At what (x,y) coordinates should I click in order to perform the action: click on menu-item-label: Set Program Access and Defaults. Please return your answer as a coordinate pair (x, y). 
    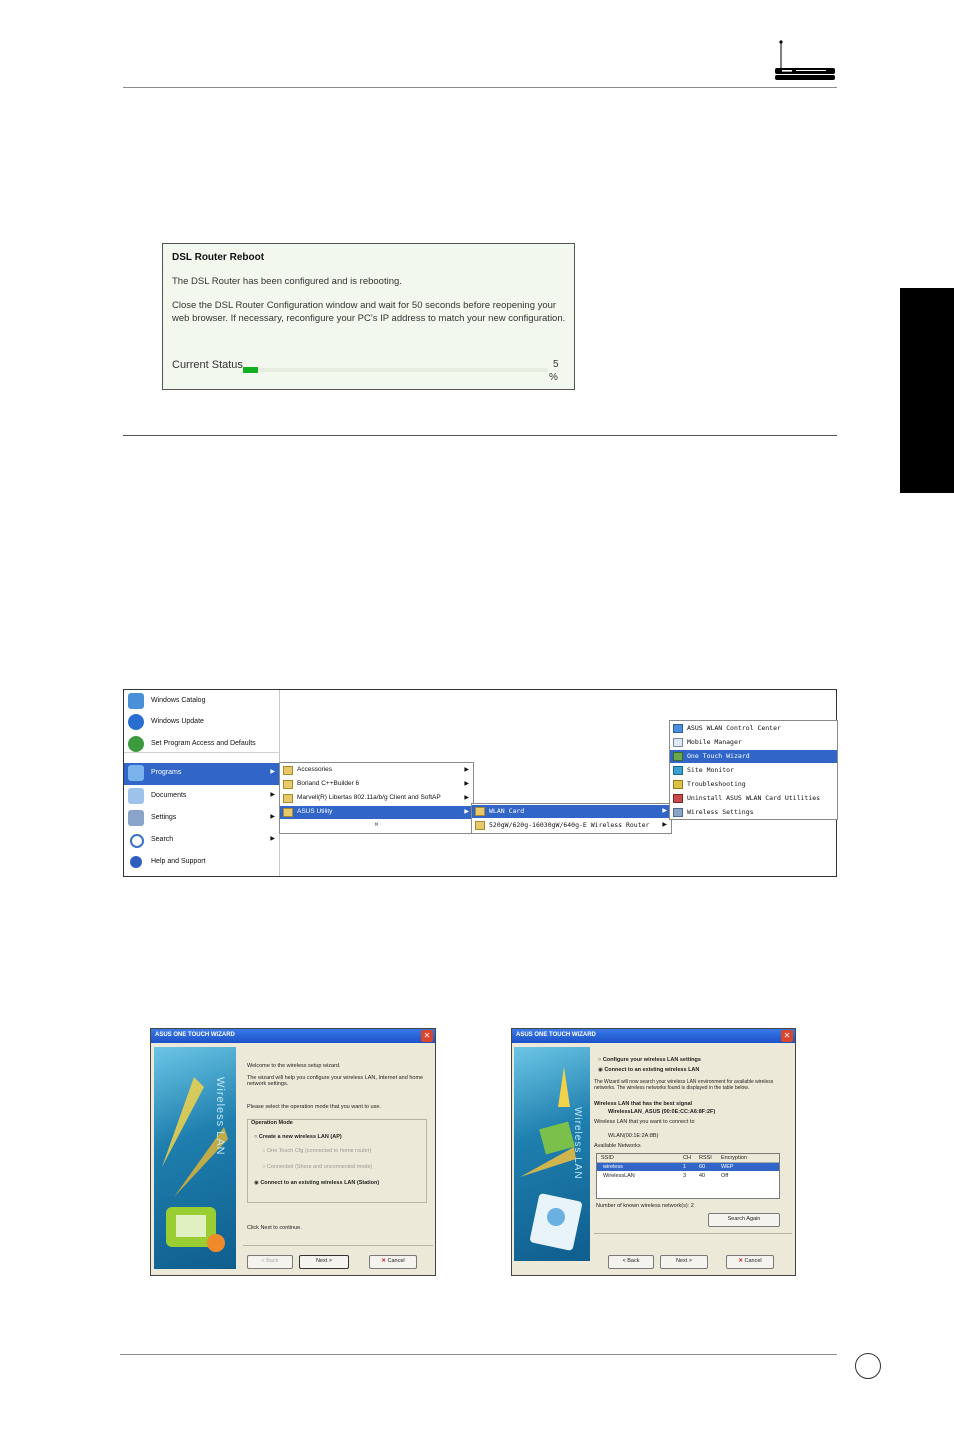
    Looking at the image, I should click on (203, 743).